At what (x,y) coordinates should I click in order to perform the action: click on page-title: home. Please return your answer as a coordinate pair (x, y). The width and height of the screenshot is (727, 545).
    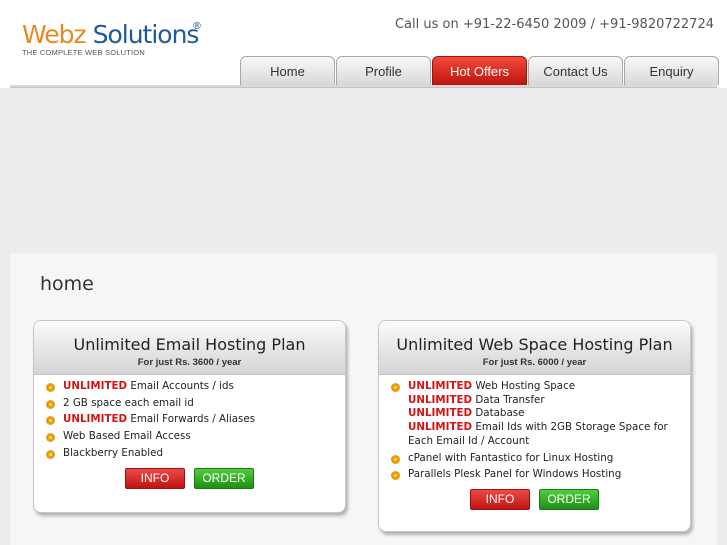
    Looking at the image, I should click on (67, 284).